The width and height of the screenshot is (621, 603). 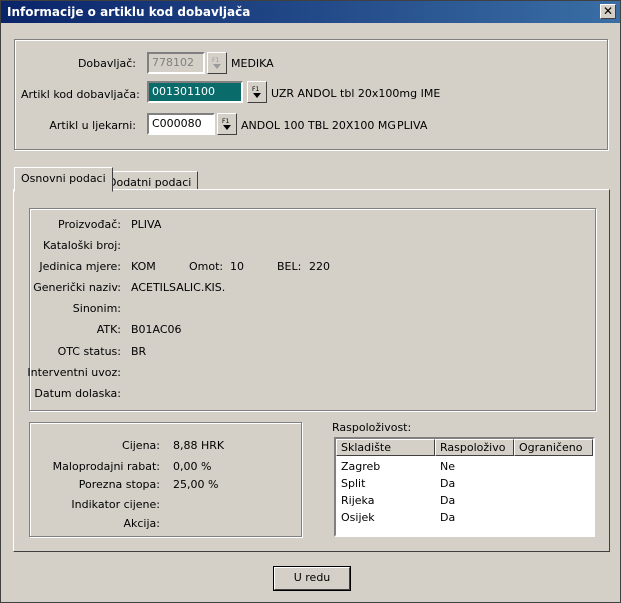 I want to click on unit-label: Jedinica mjere:, so click(x=80, y=266).